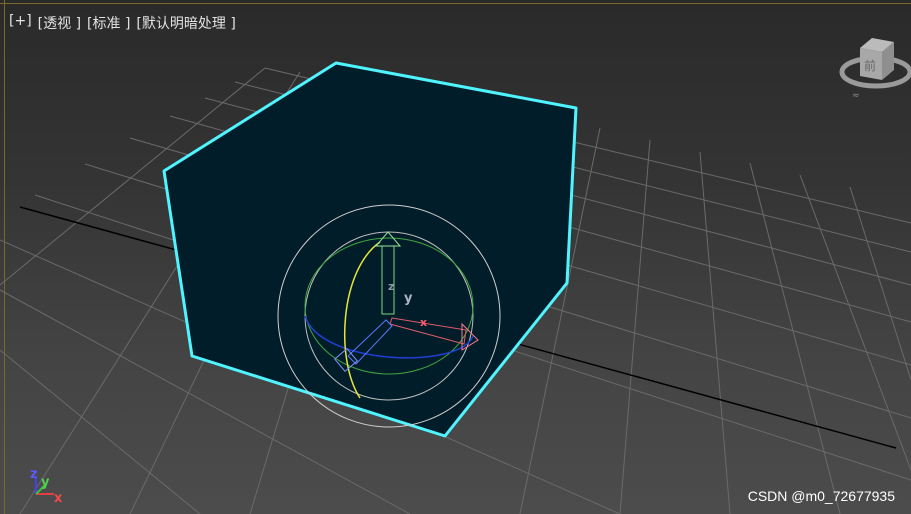  Describe the element at coordinates (108, 23) in the screenshot. I see `viewport-shading-menu: [标准 ]` at that location.